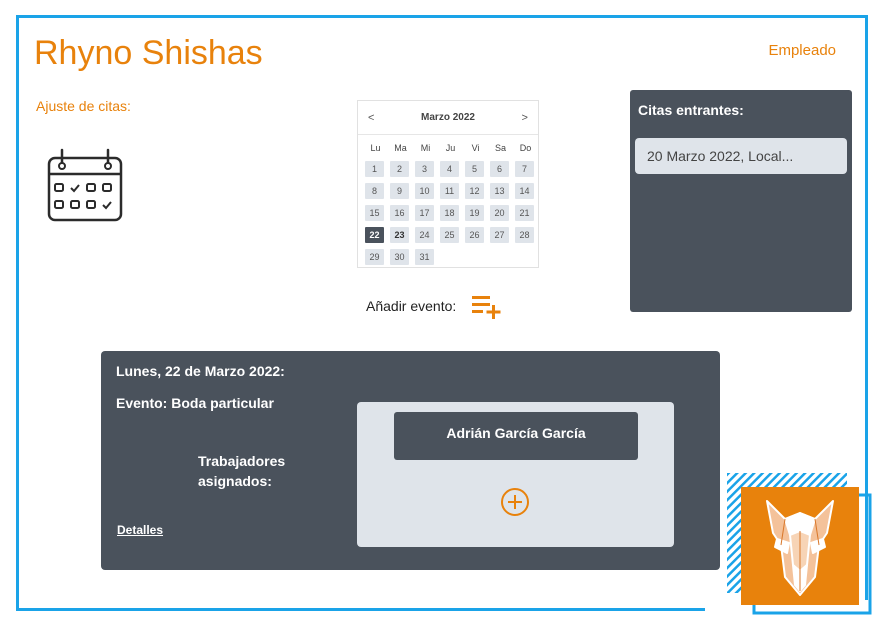 This screenshot has width=896, height=641. I want to click on app-title: Rhyno Shishas, so click(148, 53).